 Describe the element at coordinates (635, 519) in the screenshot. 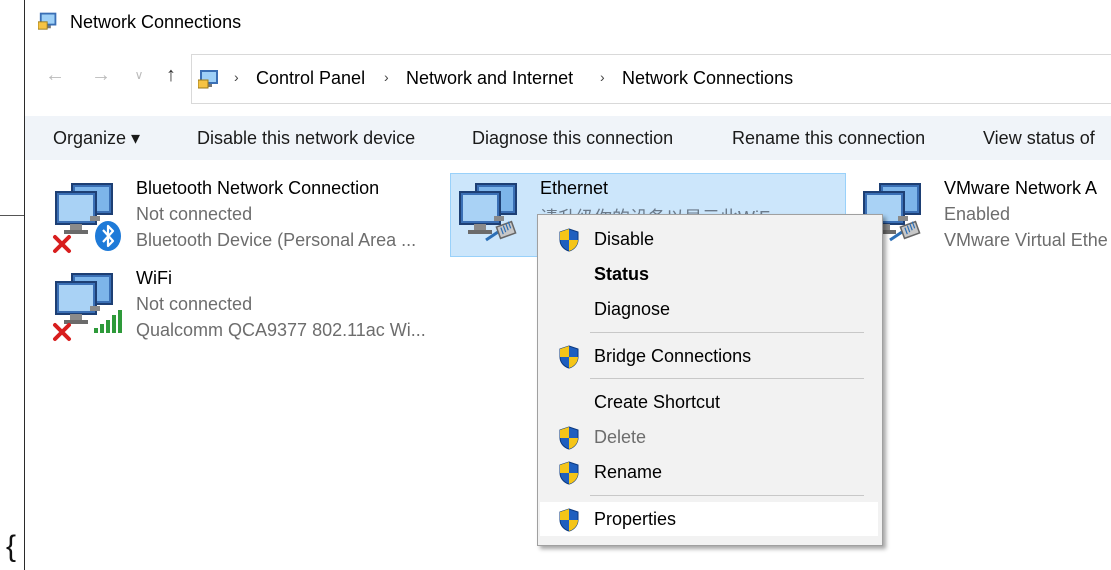

I see `menu-item-label: Properties` at that location.